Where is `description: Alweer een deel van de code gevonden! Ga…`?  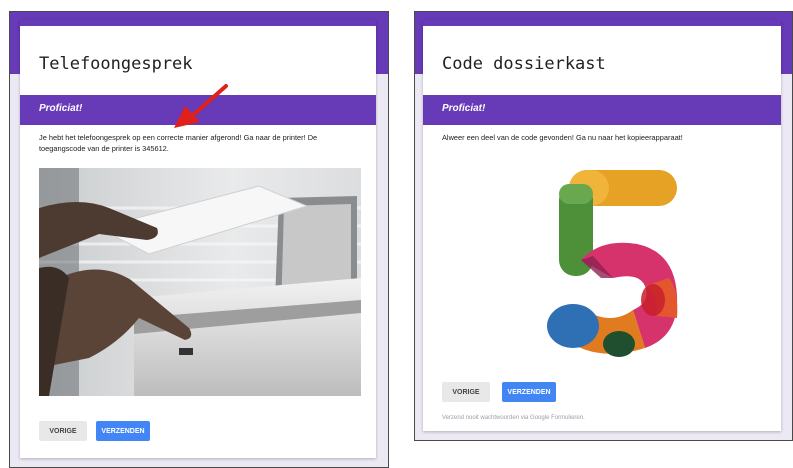
description: Alweer een deel van de code gevonden! Ga… is located at coordinates (562, 137).